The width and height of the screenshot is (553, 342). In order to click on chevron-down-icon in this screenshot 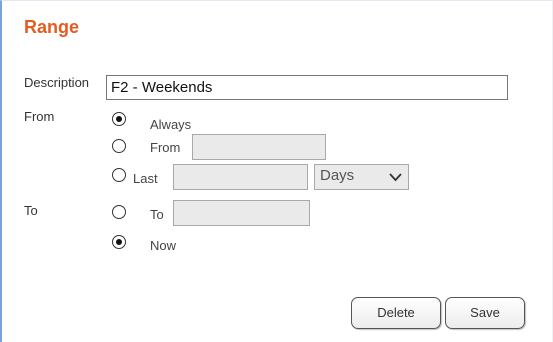, I will do `click(395, 177)`.